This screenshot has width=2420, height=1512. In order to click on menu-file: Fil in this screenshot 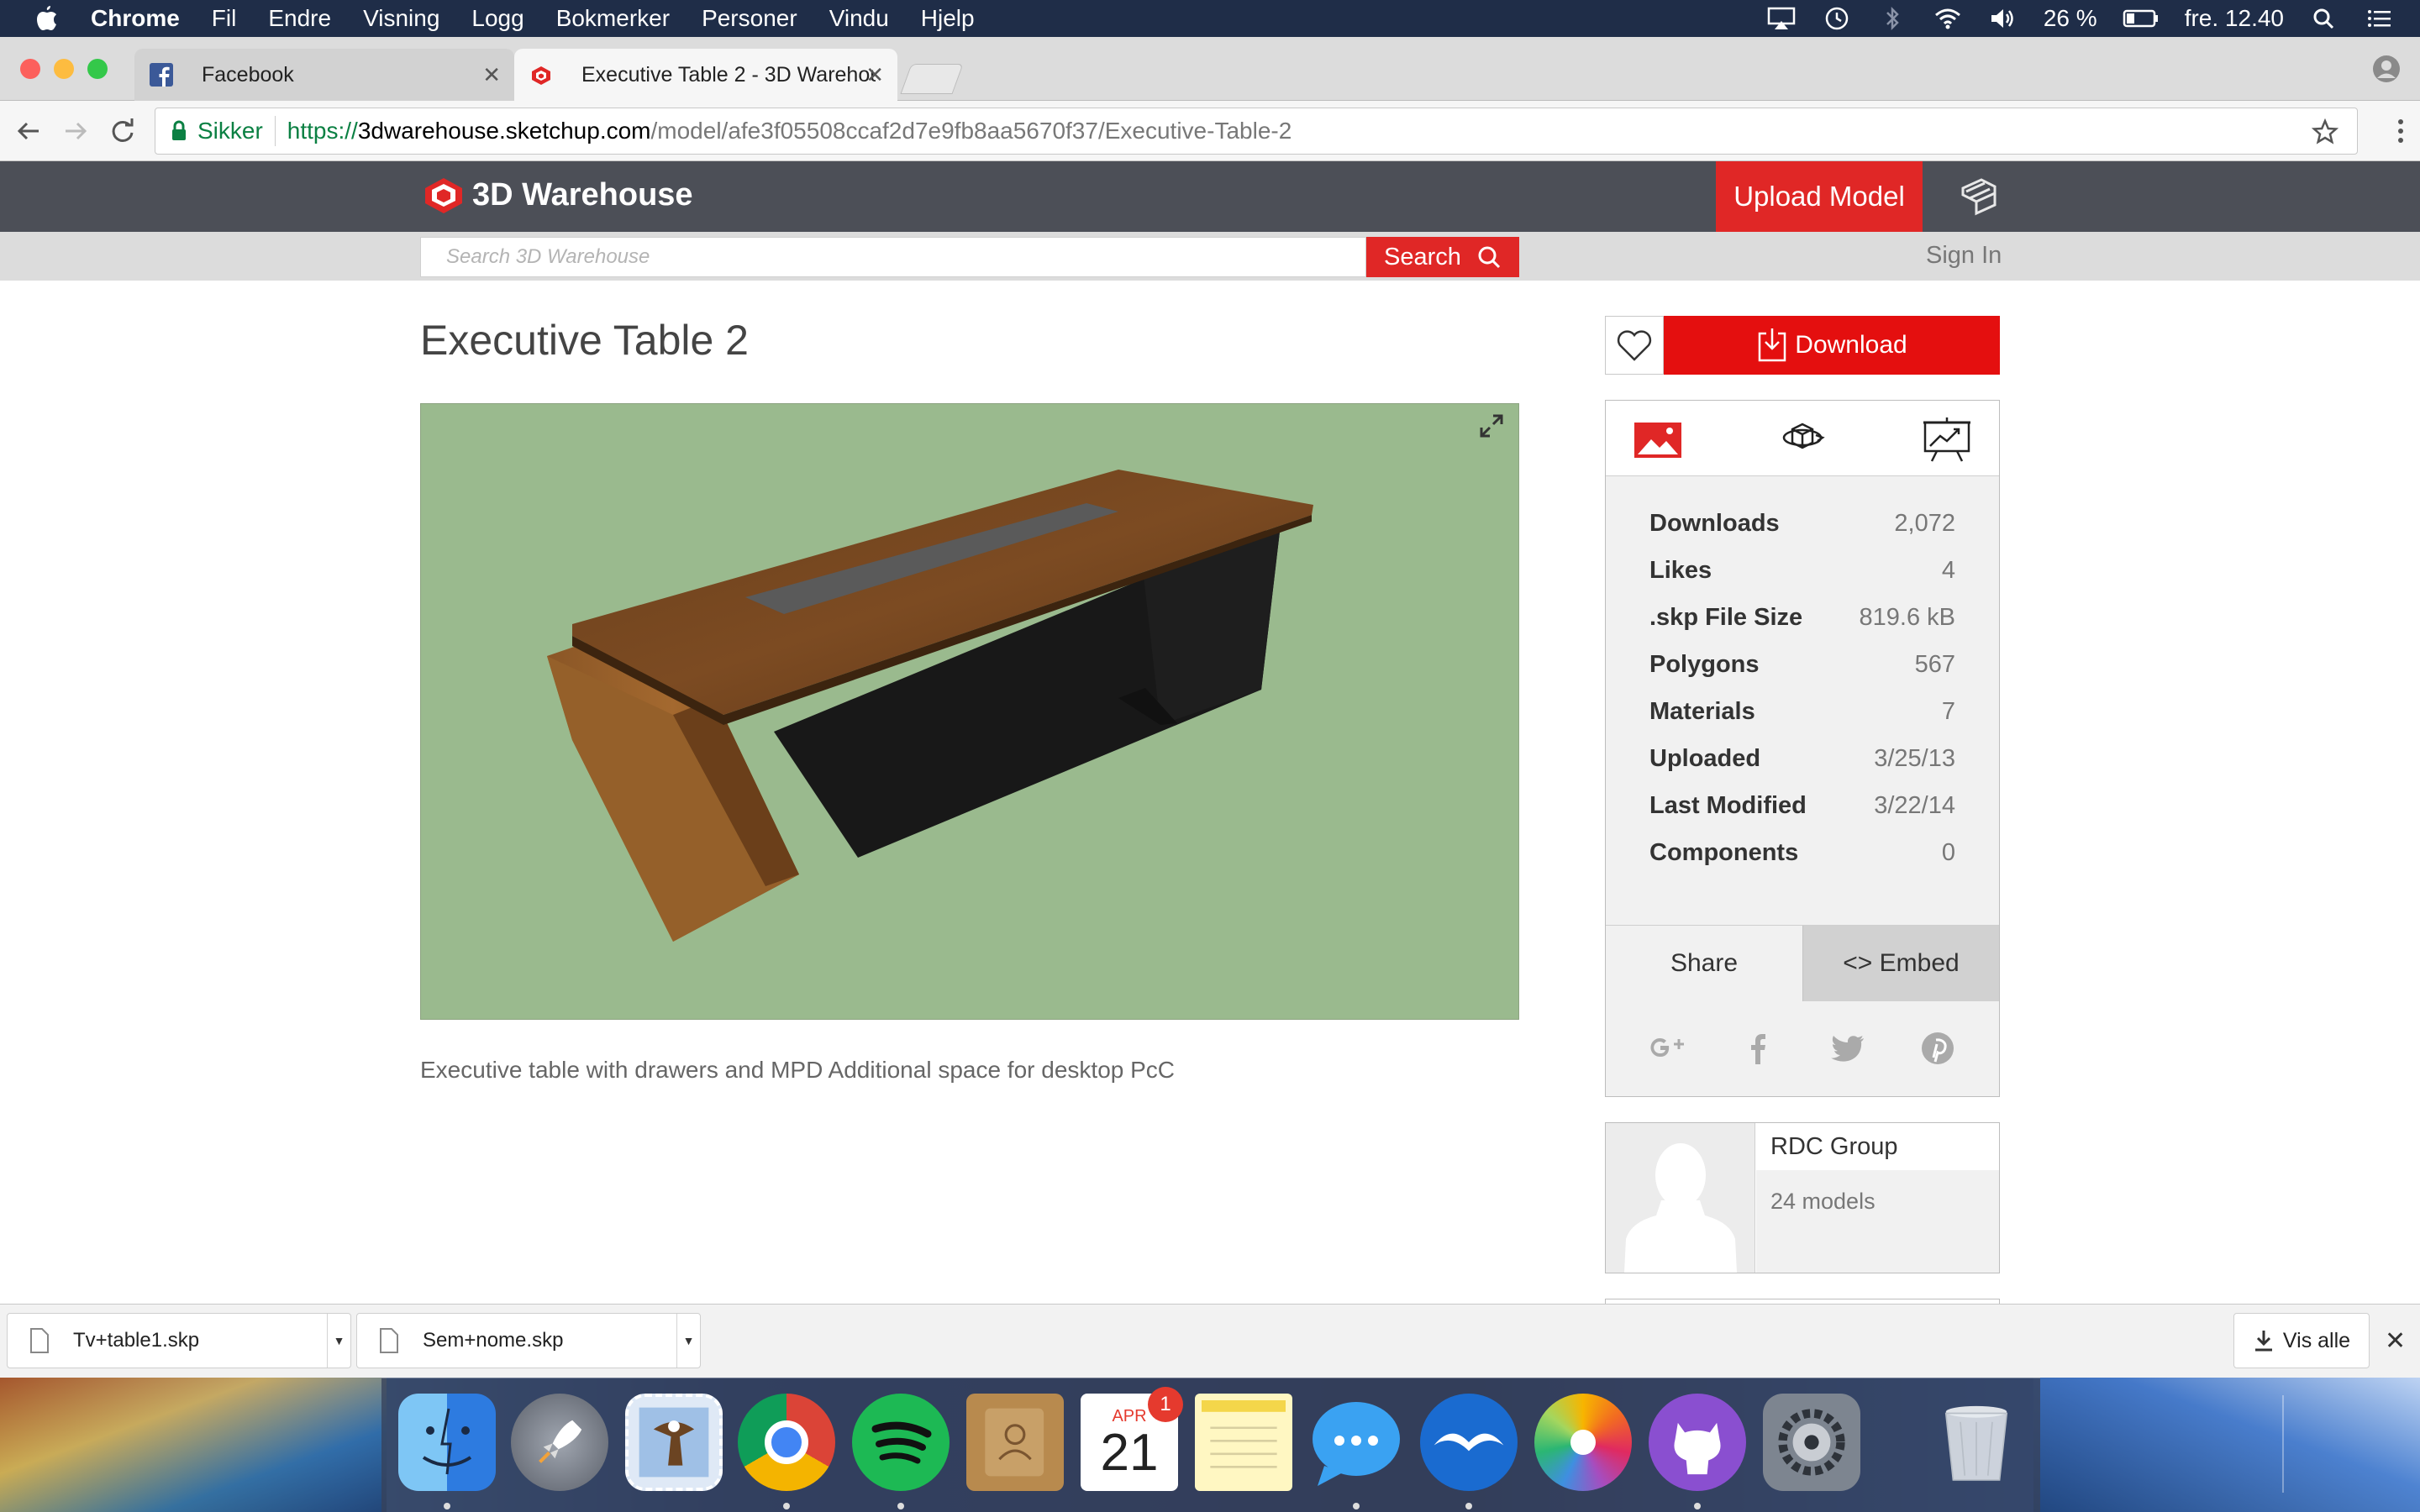, I will do `click(225, 18)`.